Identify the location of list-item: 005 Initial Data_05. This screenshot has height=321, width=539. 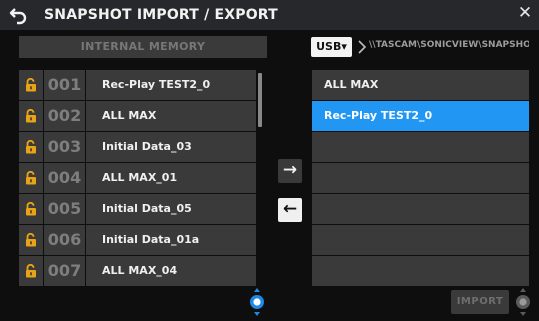
(143, 209).